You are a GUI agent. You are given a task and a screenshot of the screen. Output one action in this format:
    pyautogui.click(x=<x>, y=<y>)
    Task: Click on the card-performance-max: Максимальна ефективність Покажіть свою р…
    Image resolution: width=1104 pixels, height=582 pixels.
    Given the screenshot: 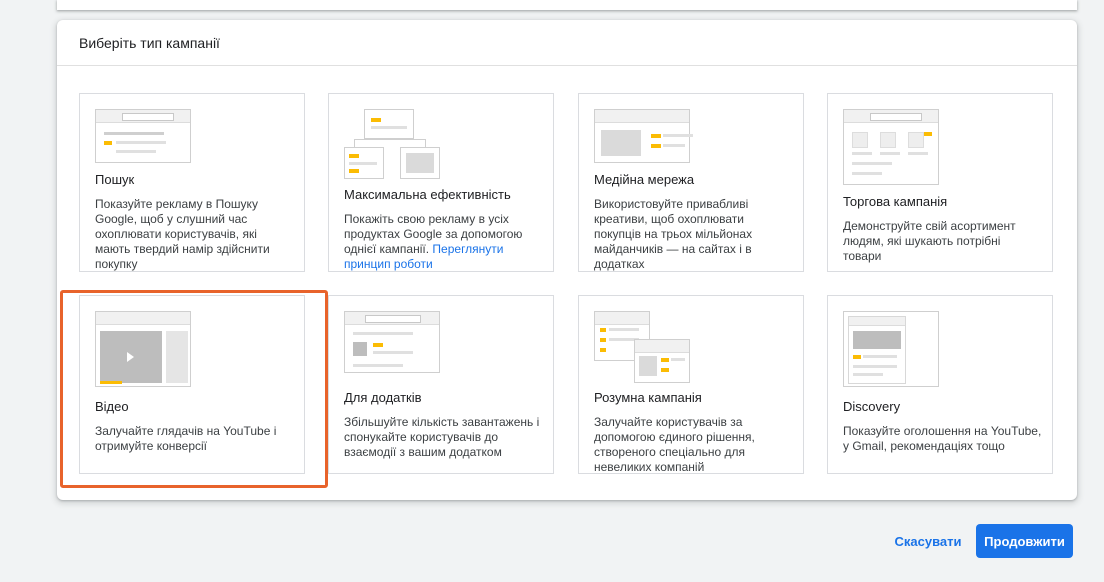 What is the action you would take?
    pyautogui.click(x=441, y=182)
    